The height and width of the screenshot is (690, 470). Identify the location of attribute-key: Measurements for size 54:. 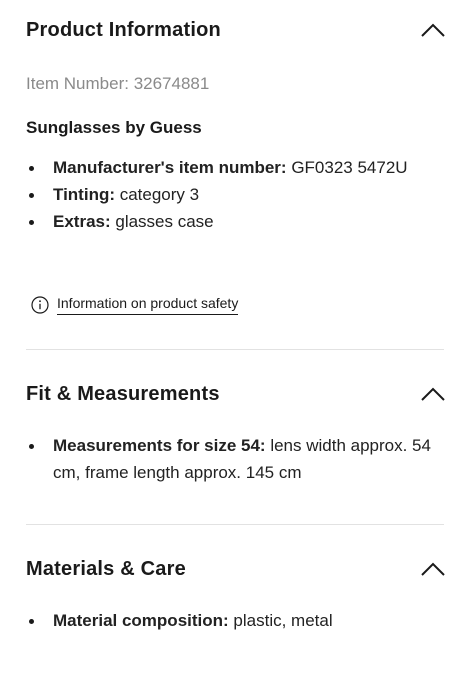
(159, 445).